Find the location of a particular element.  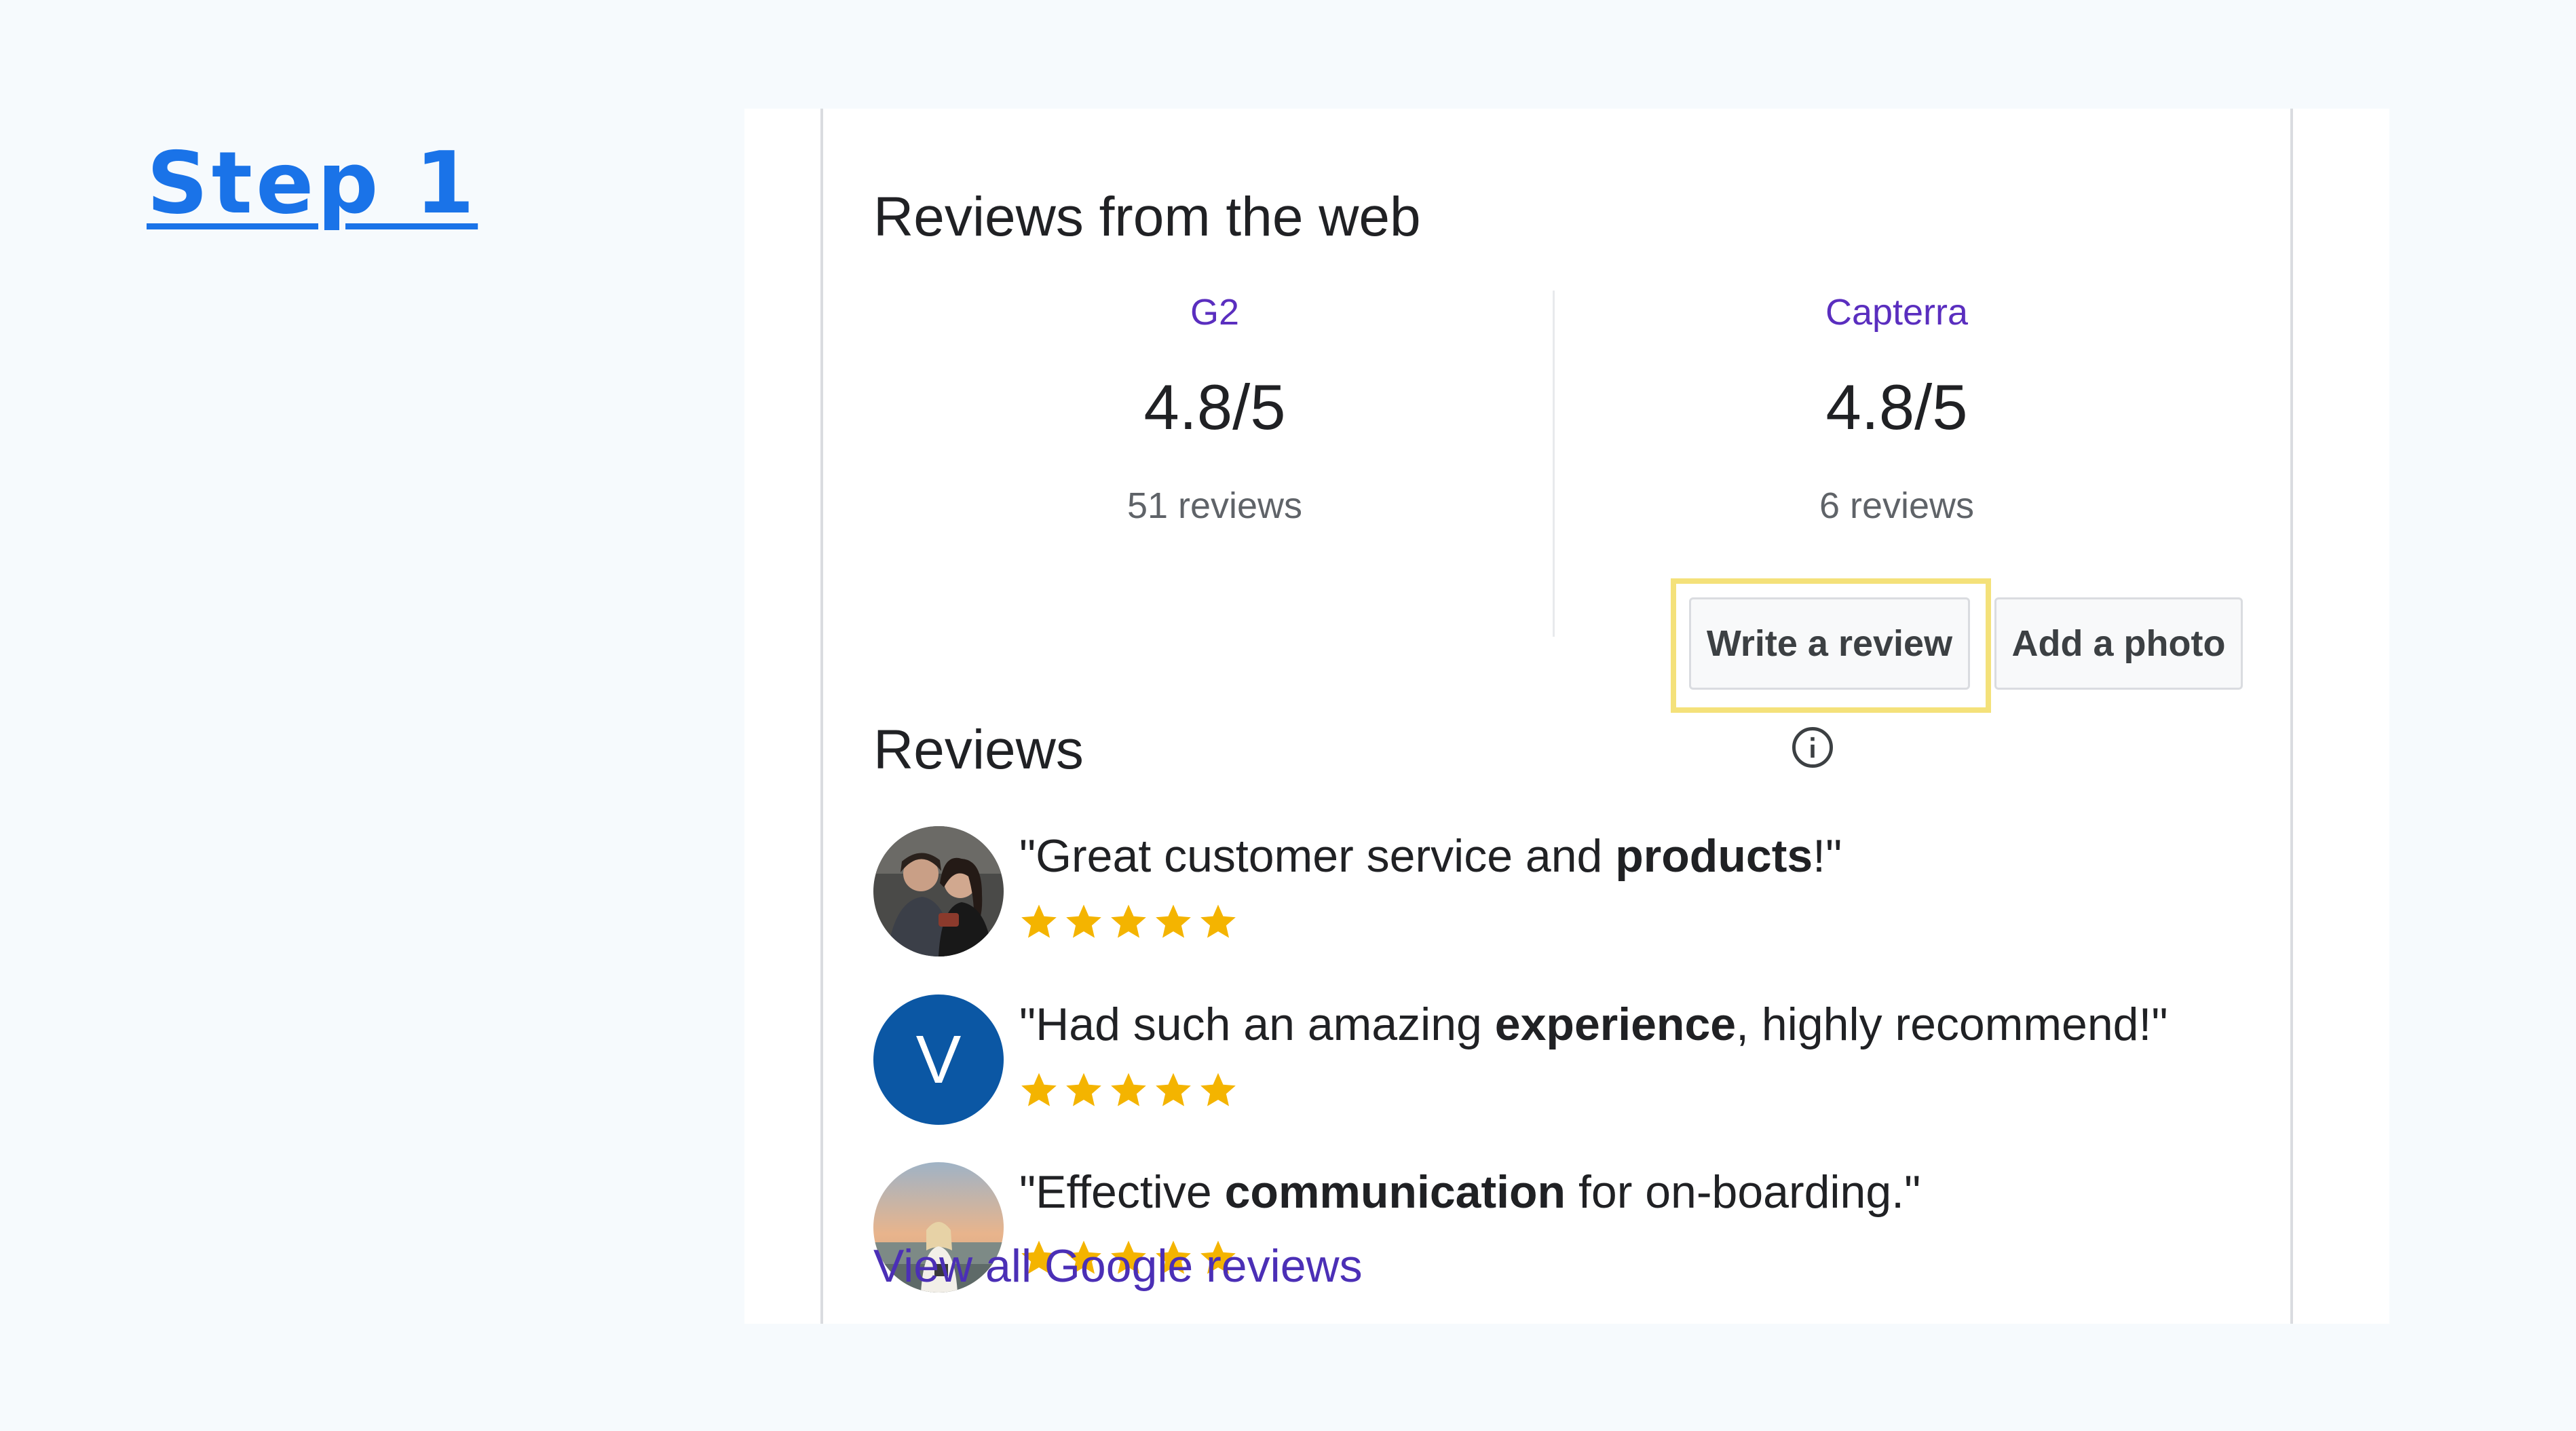

avatar-photo-couple-icon is located at coordinates (939, 891).